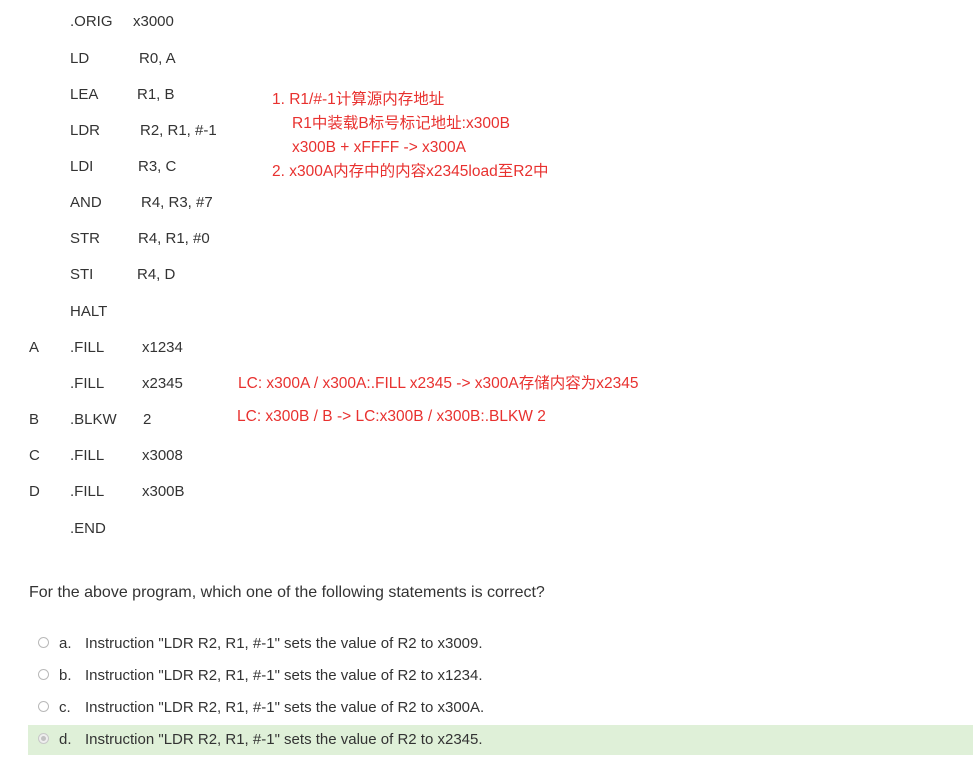 This screenshot has height=772, width=973. What do you see at coordinates (65, 675) in the screenshot?
I see `option-letter: b.` at bounding box center [65, 675].